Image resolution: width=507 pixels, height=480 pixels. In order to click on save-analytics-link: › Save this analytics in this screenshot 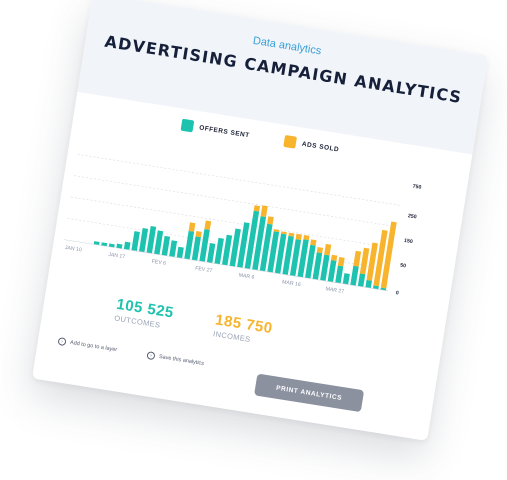, I will do `click(175, 359)`.